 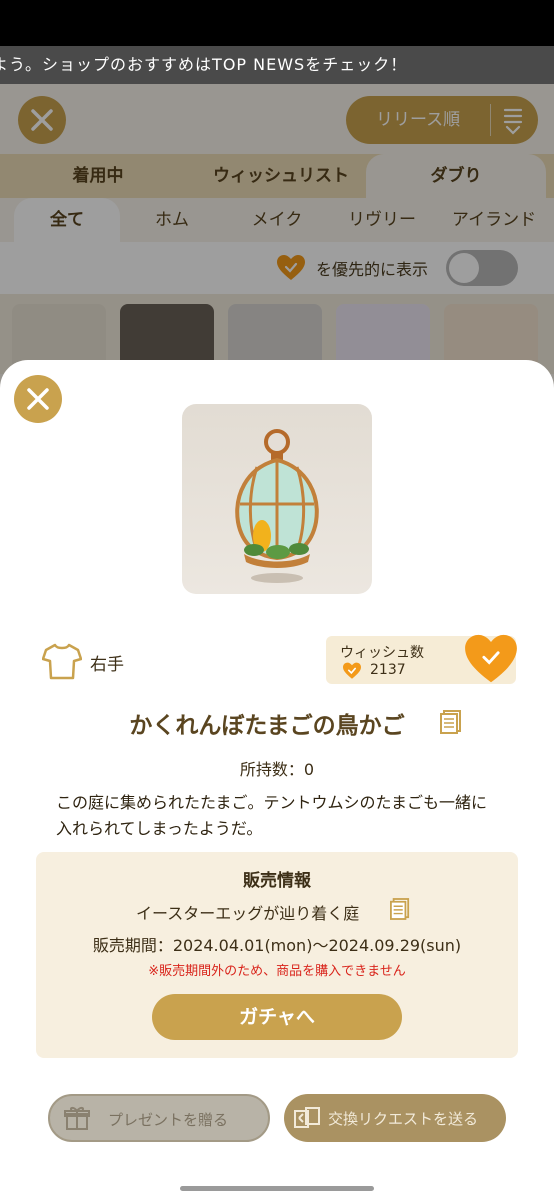 I want to click on home-indicator, so click(x=277, y=1188).